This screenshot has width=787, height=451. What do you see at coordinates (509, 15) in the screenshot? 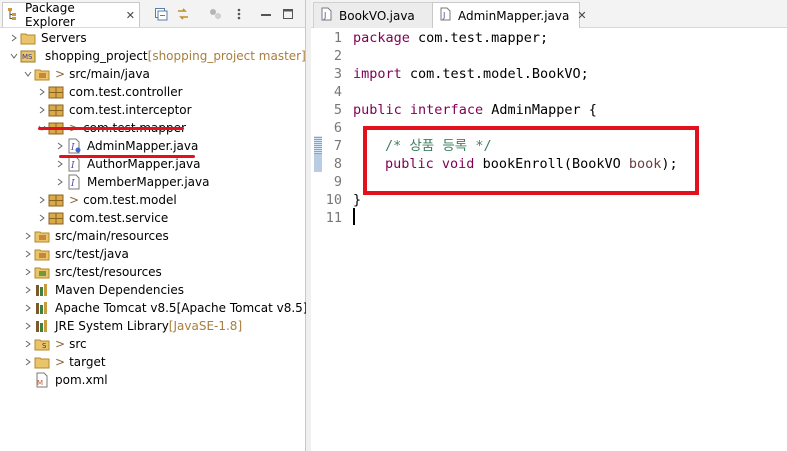
I see `tab-admin-mapper-java: J AdminMapper.java ✕` at bounding box center [509, 15].